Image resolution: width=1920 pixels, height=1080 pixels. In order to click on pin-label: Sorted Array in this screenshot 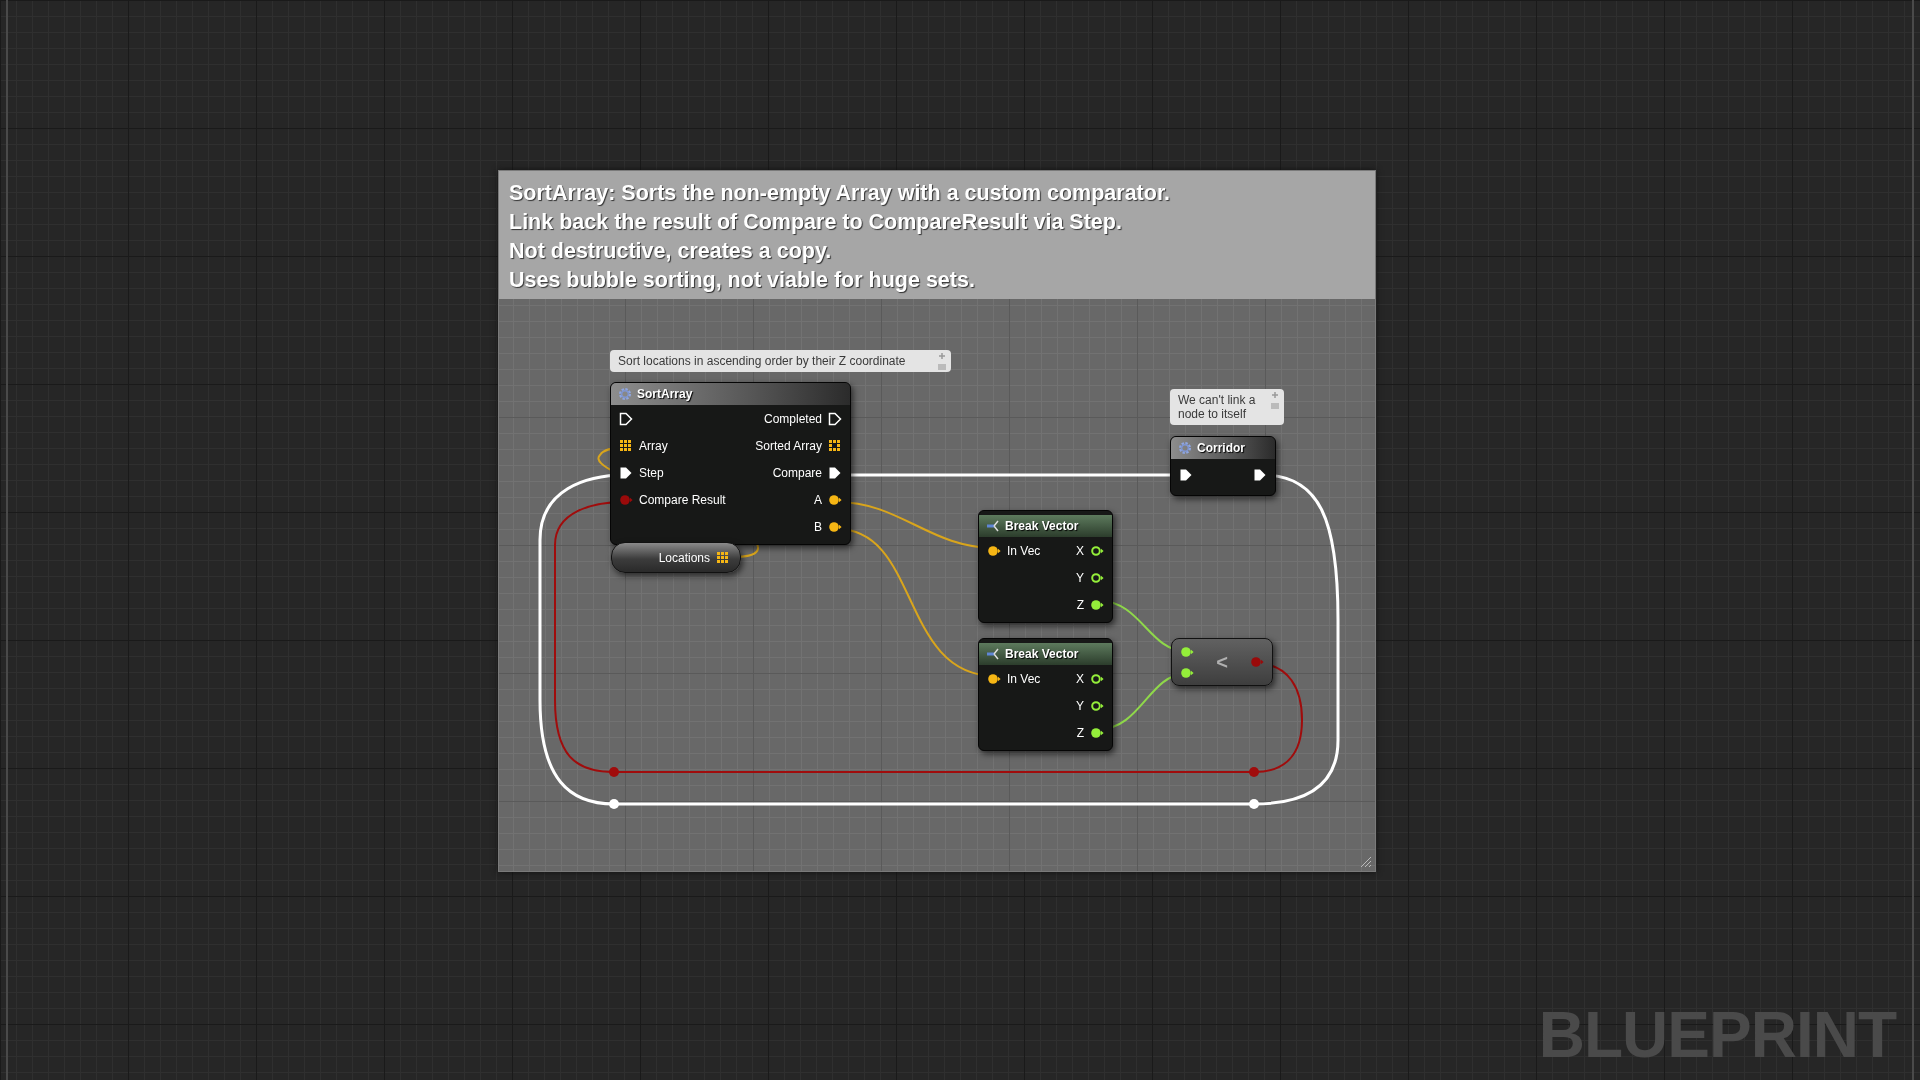, I will do `click(788, 445)`.